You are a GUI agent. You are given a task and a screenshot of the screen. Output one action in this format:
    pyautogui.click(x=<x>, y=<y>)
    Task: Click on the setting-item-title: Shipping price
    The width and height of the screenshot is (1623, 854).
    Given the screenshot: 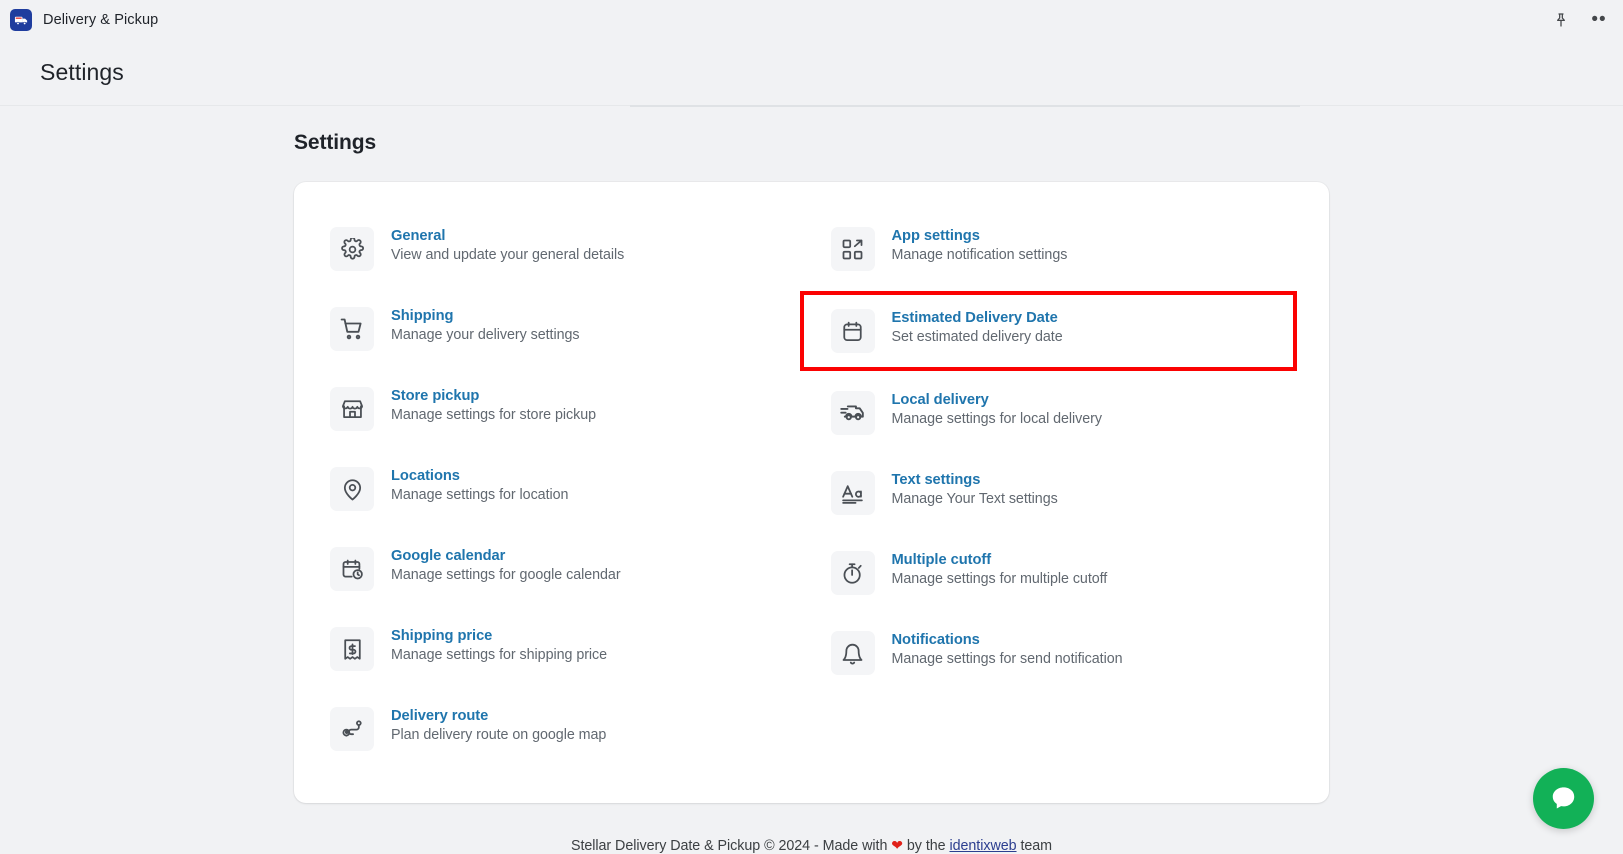 What is the action you would take?
    pyautogui.click(x=499, y=636)
    